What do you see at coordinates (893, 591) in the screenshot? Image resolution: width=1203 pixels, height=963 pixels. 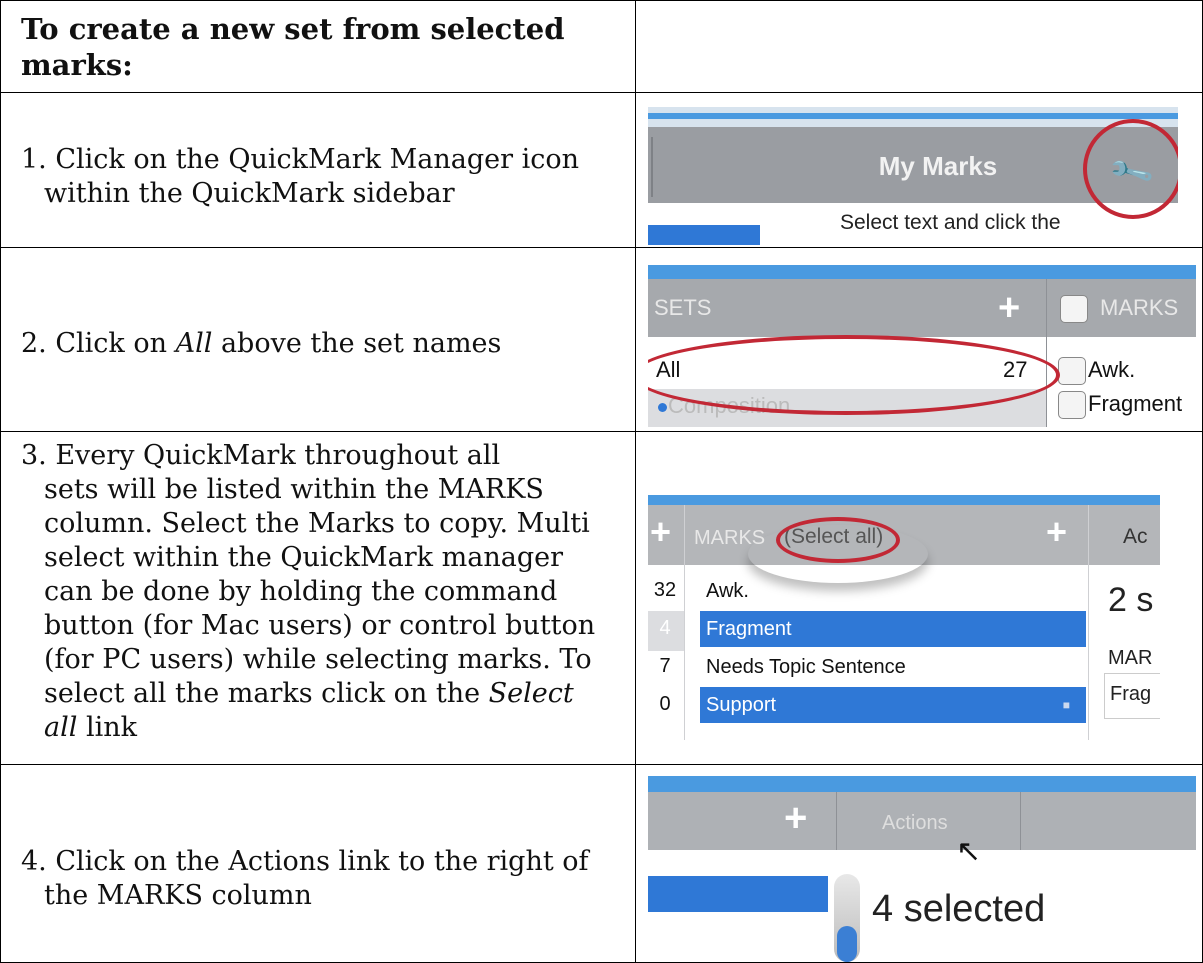 I see `mark-list-item: Awk.` at bounding box center [893, 591].